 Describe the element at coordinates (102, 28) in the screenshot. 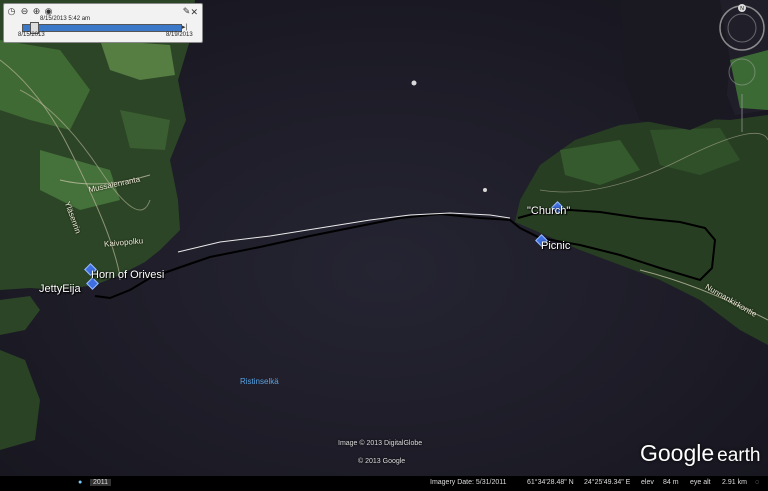

I see `time-slider-track` at that location.